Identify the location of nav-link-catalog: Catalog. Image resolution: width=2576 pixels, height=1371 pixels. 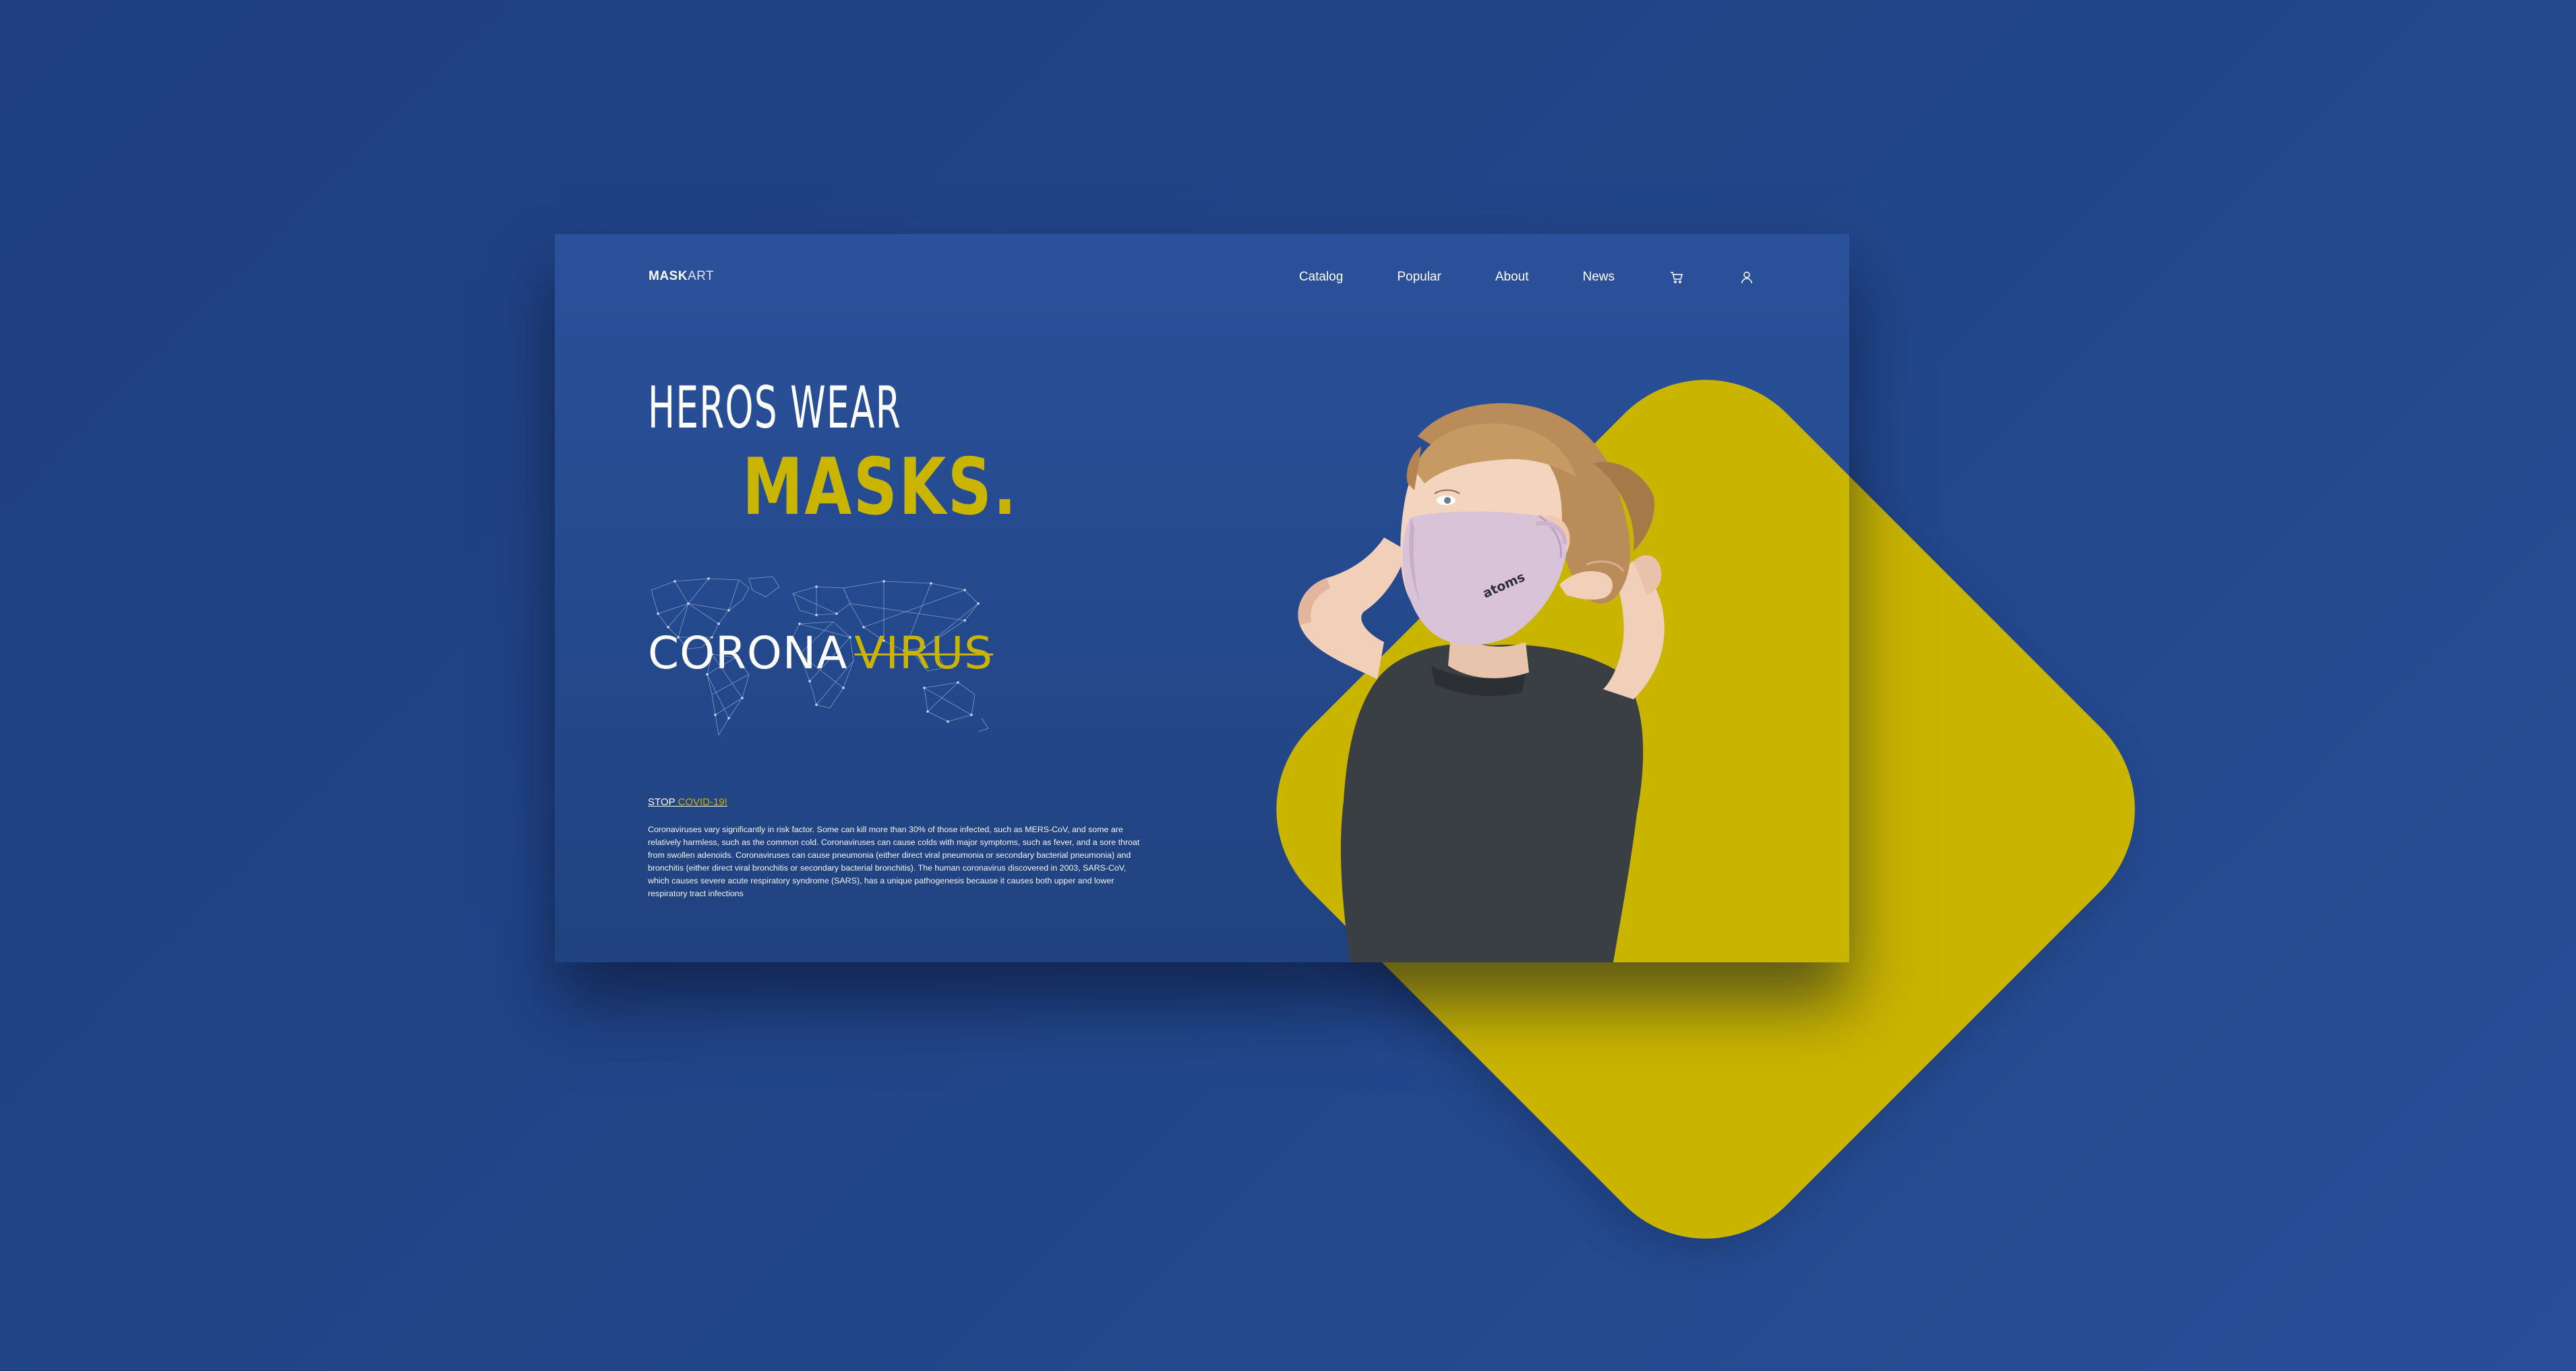
(1321, 277).